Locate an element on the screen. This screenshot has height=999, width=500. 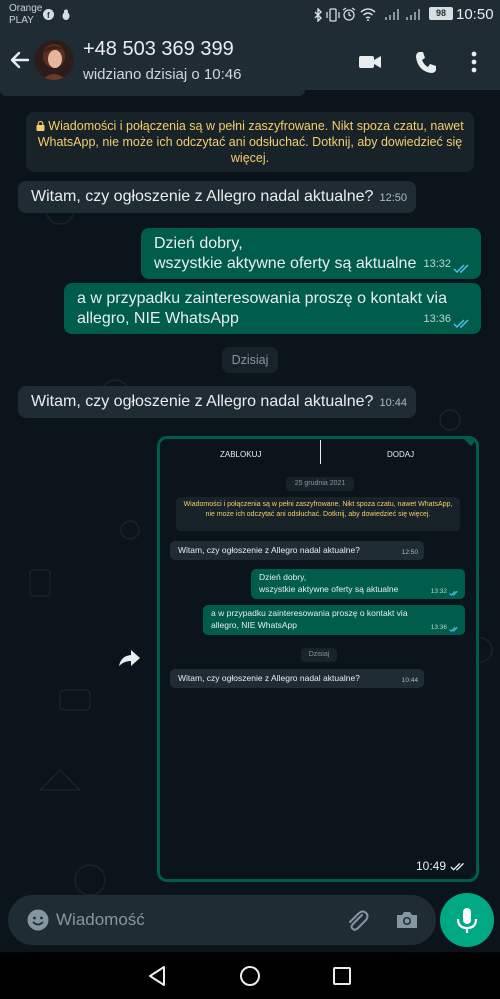
add-button-label: DODAJ is located at coordinates (401, 454).